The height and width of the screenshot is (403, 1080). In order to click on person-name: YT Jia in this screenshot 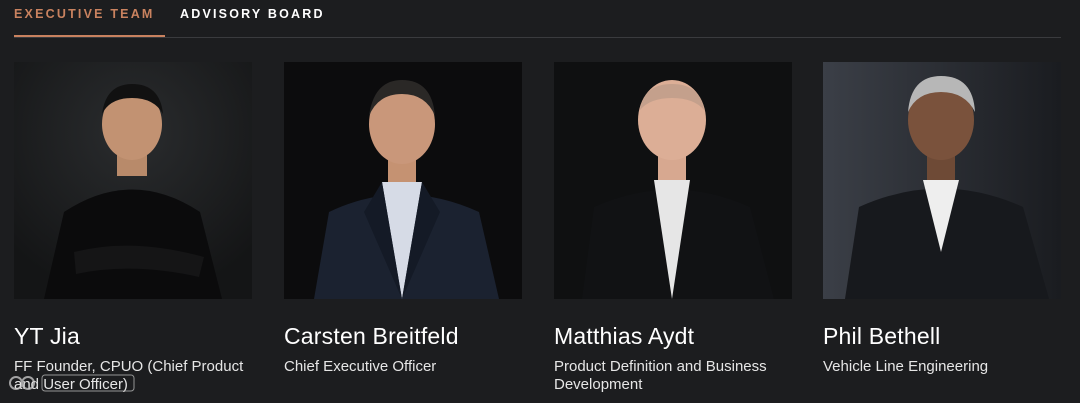, I will do `click(47, 336)`.